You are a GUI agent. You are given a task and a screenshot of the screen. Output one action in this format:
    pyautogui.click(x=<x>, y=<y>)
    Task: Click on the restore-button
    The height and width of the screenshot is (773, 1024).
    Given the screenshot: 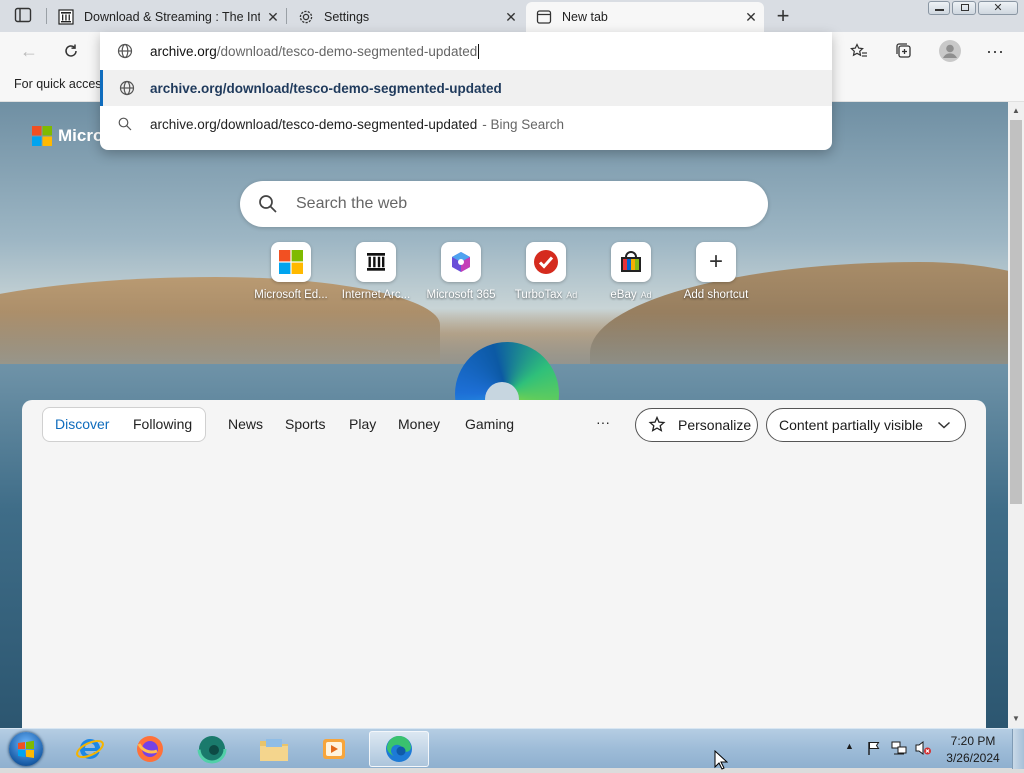 What is the action you would take?
    pyautogui.click(x=964, y=8)
    